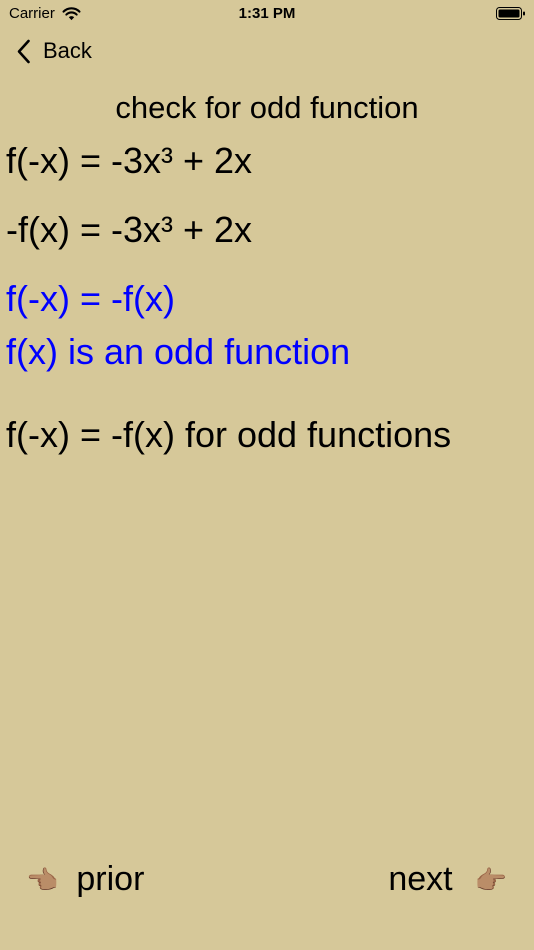  Describe the element at coordinates (267, 107) in the screenshot. I see `page-title: check for odd function` at that location.